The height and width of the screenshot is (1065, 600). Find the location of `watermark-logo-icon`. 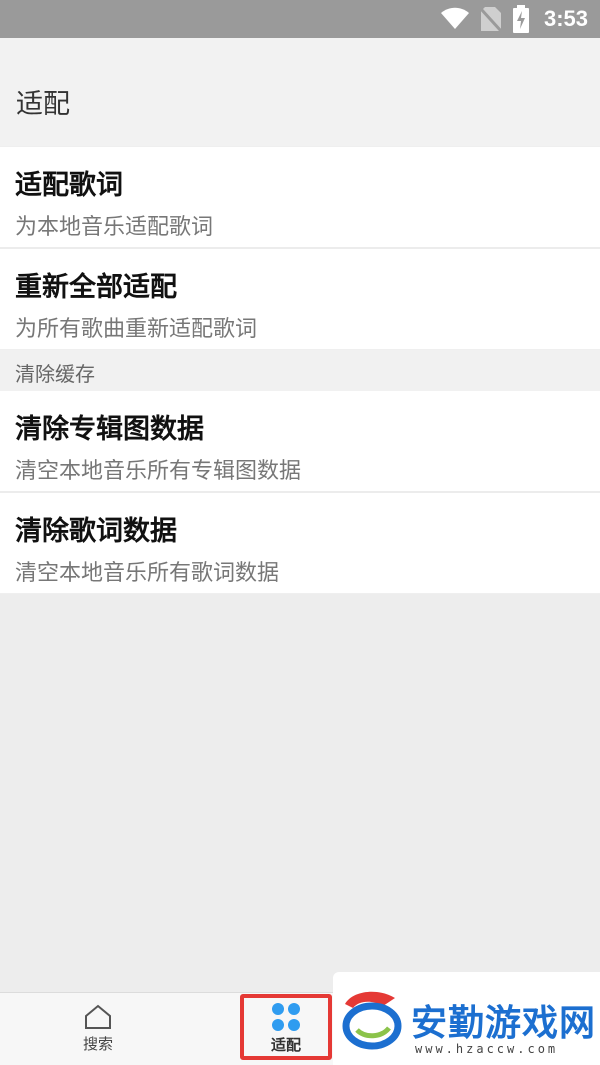

watermark-logo-icon is located at coordinates (372, 1020).